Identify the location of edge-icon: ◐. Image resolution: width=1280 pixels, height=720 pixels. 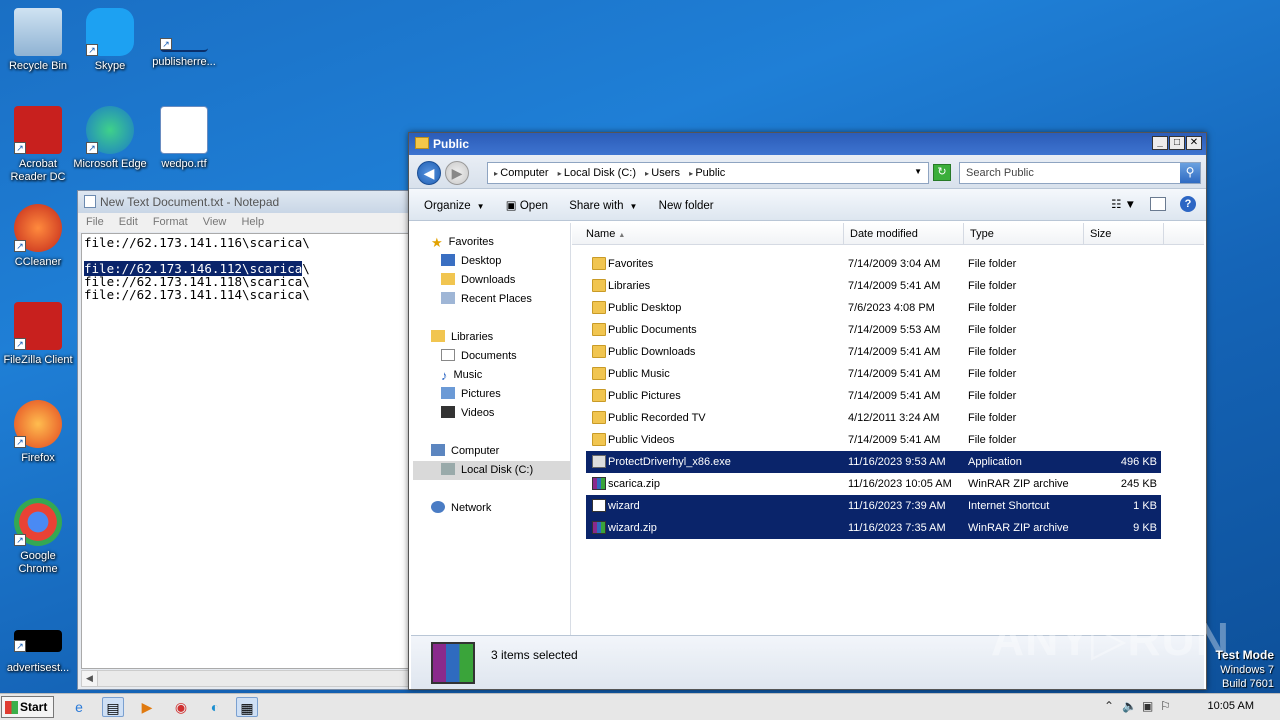
(215, 707).